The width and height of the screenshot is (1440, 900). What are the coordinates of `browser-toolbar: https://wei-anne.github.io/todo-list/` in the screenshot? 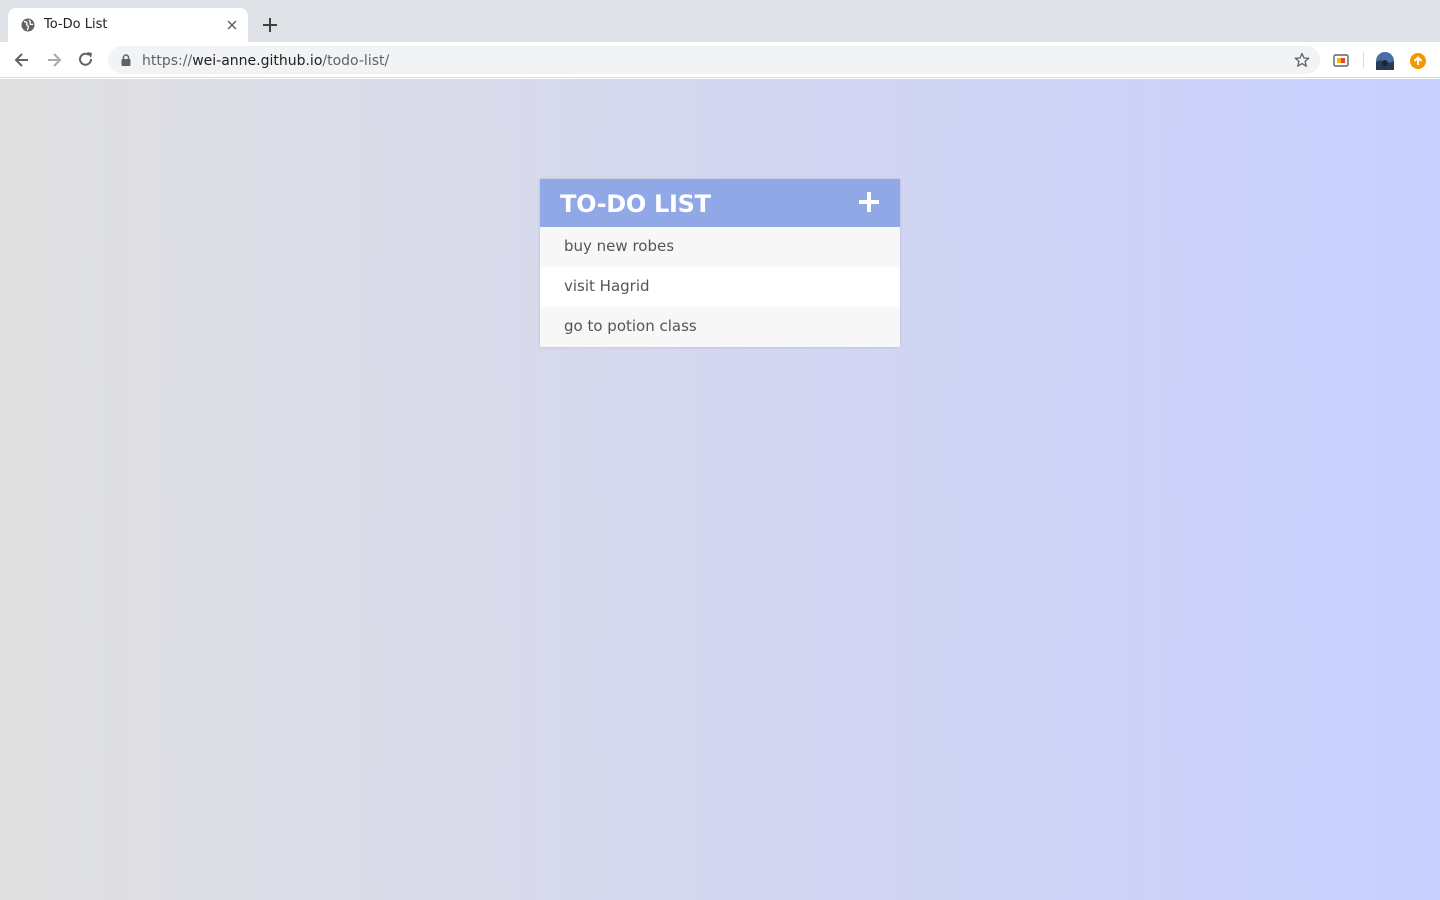 It's located at (720, 60).